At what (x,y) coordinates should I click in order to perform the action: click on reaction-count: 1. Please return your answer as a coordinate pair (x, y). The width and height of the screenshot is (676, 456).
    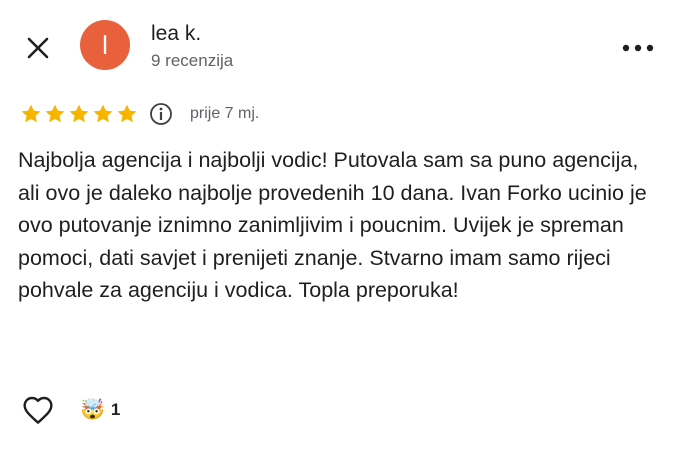
    Looking at the image, I should click on (115, 409).